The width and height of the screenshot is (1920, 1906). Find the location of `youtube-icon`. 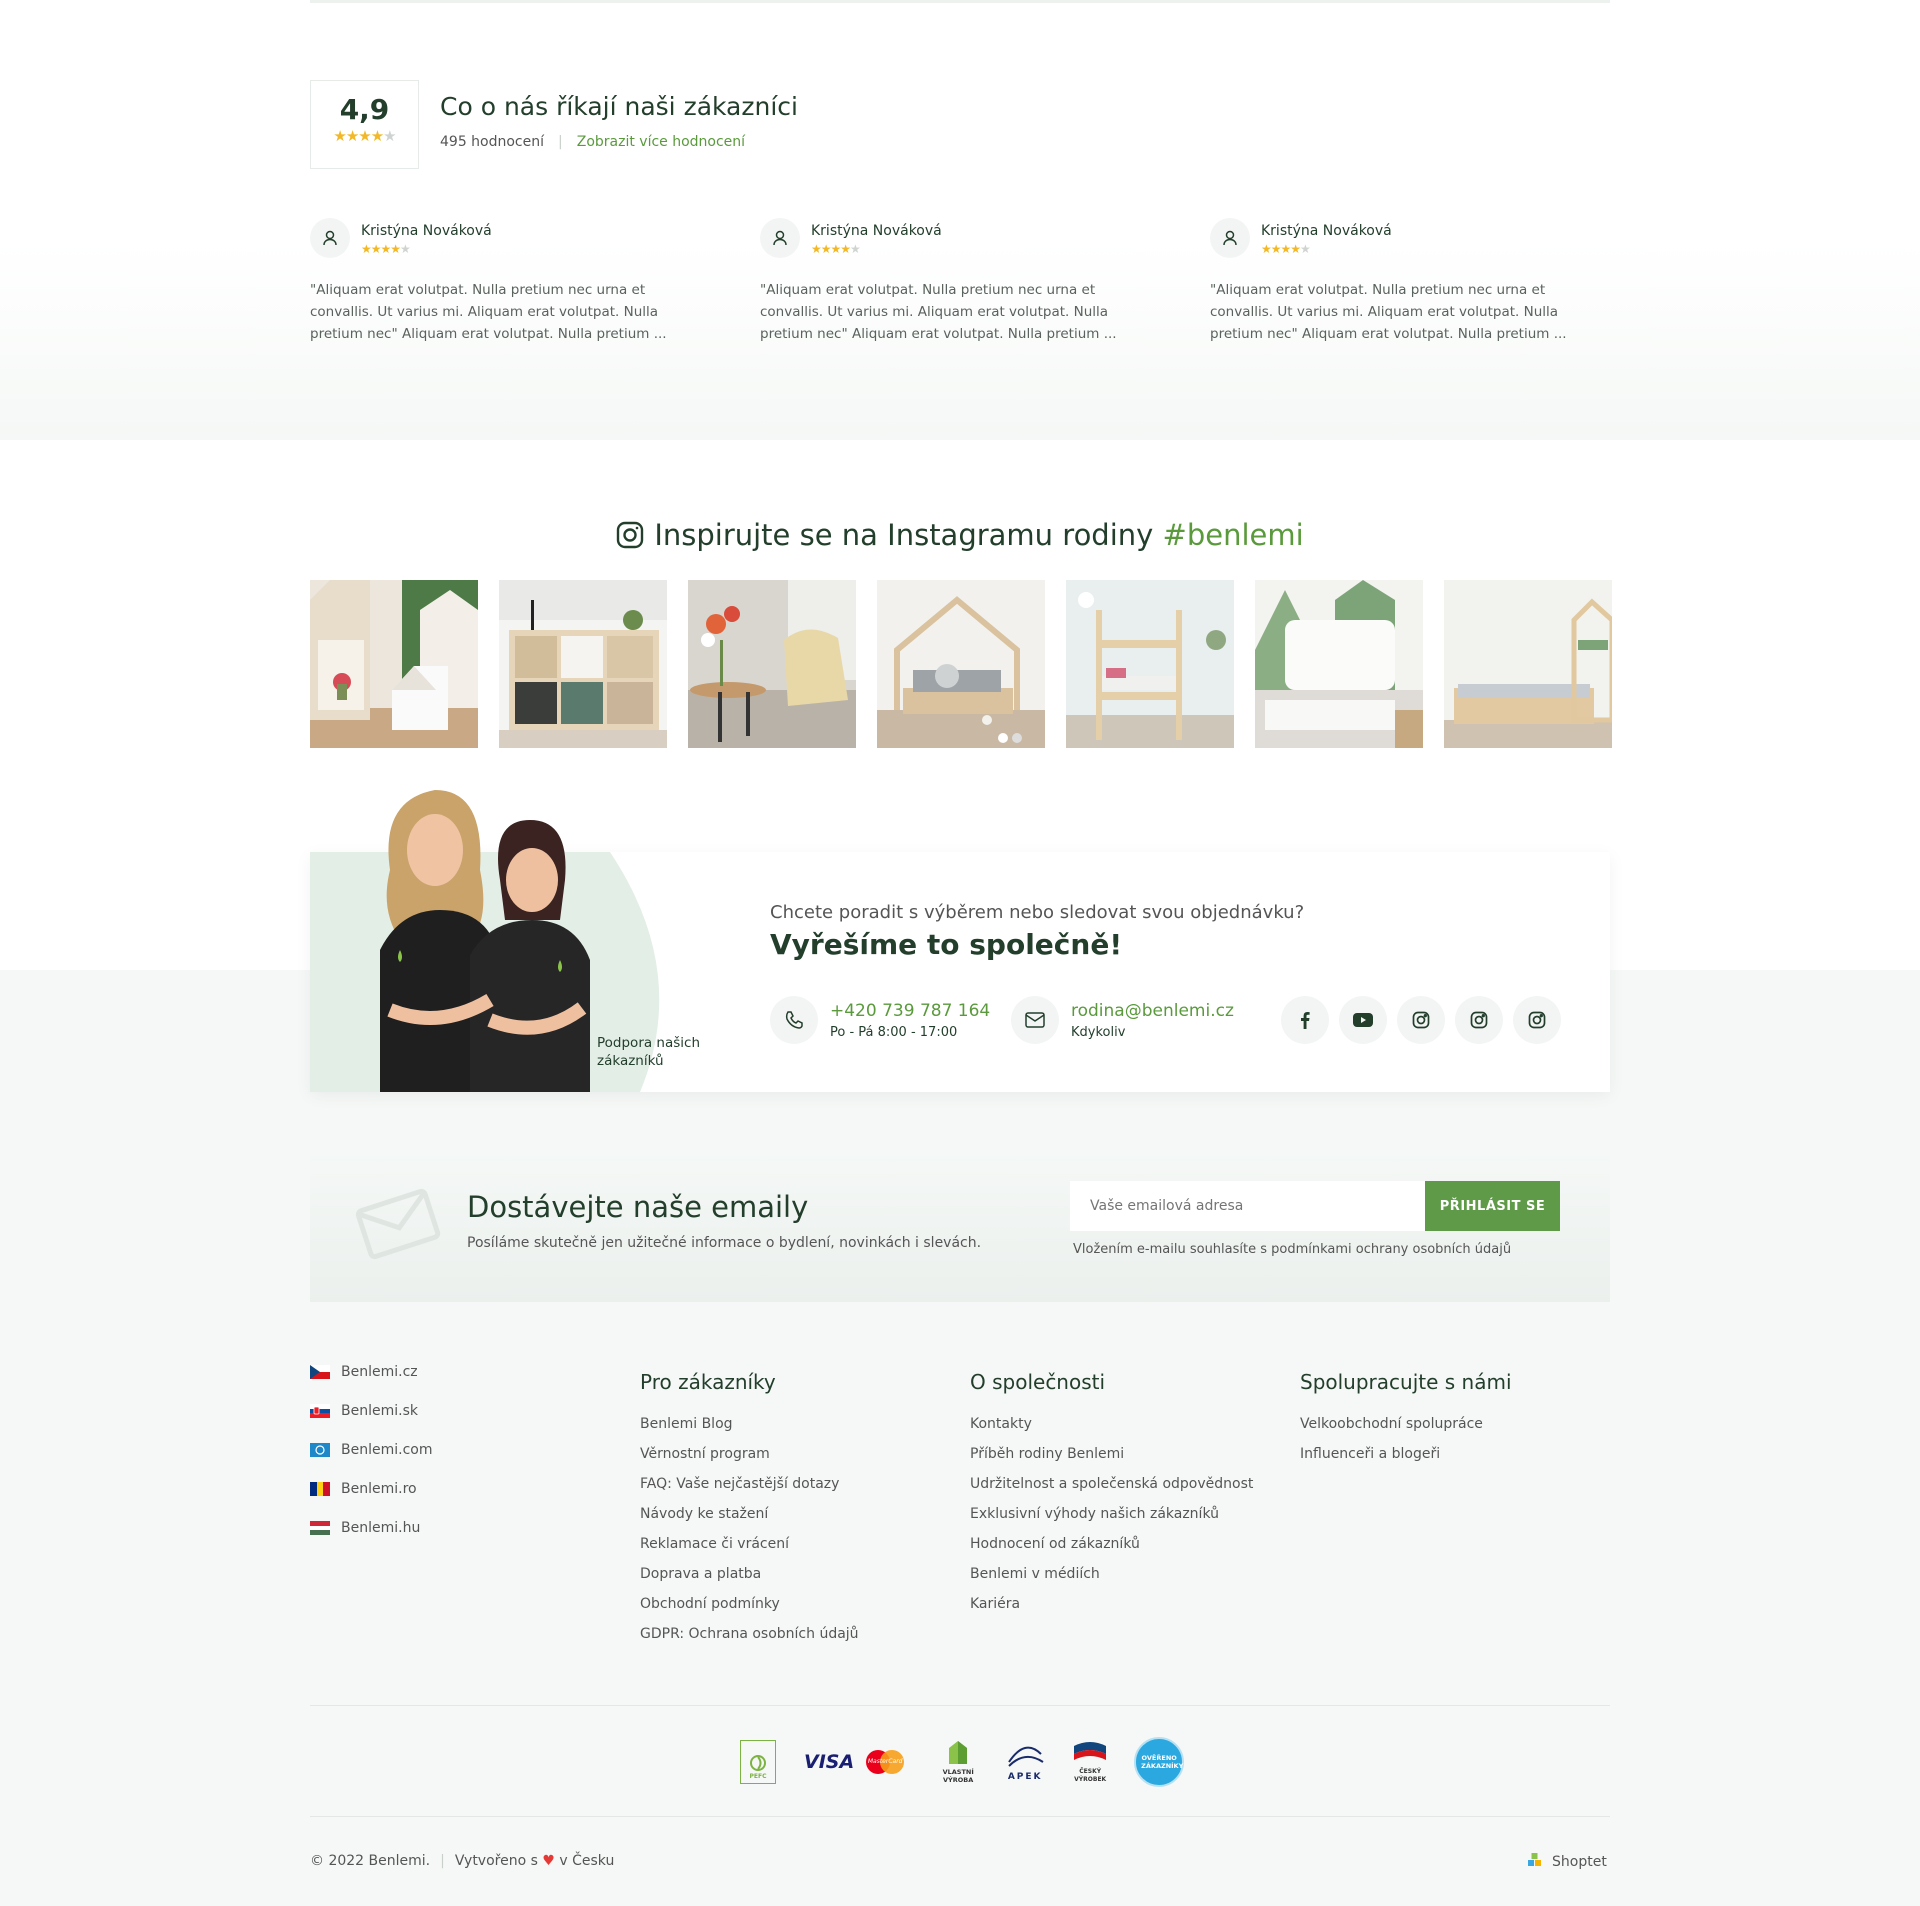

youtube-icon is located at coordinates (1363, 1020).